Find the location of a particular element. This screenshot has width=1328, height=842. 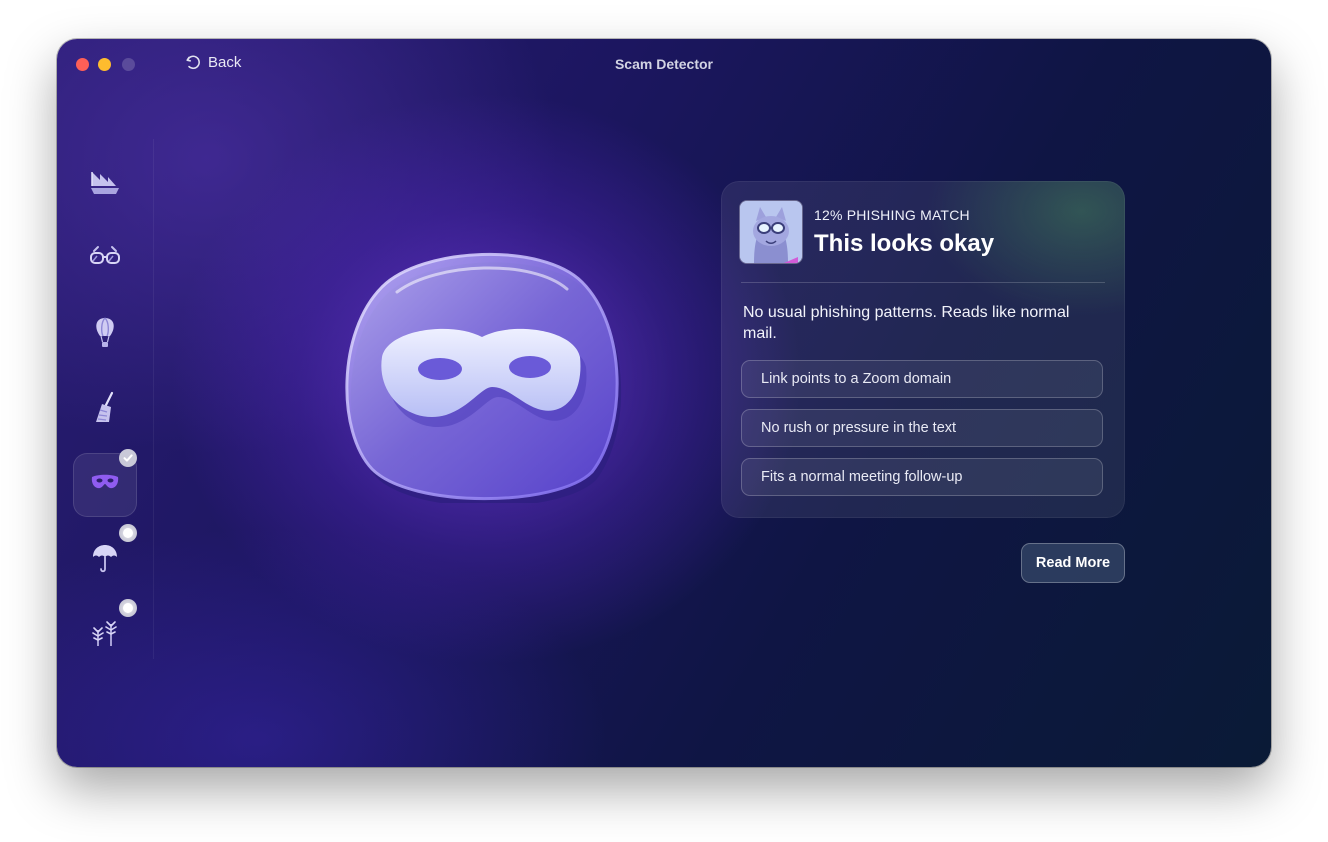

broom-icon is located at coordinates (105, 410).